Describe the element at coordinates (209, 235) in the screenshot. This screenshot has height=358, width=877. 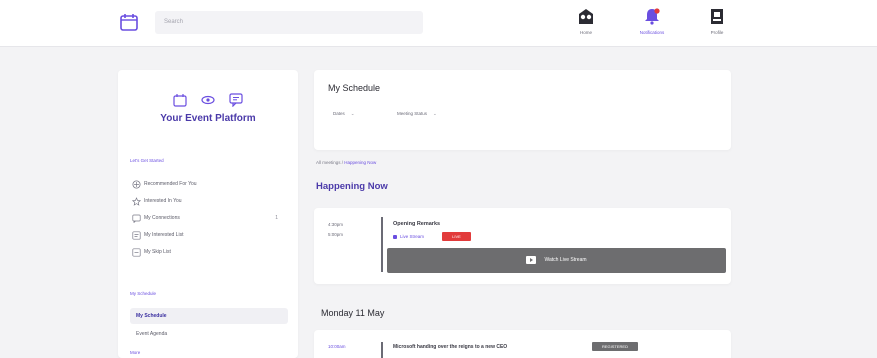
I see `sidebar-item-interested-list: My Interested List` at that location.